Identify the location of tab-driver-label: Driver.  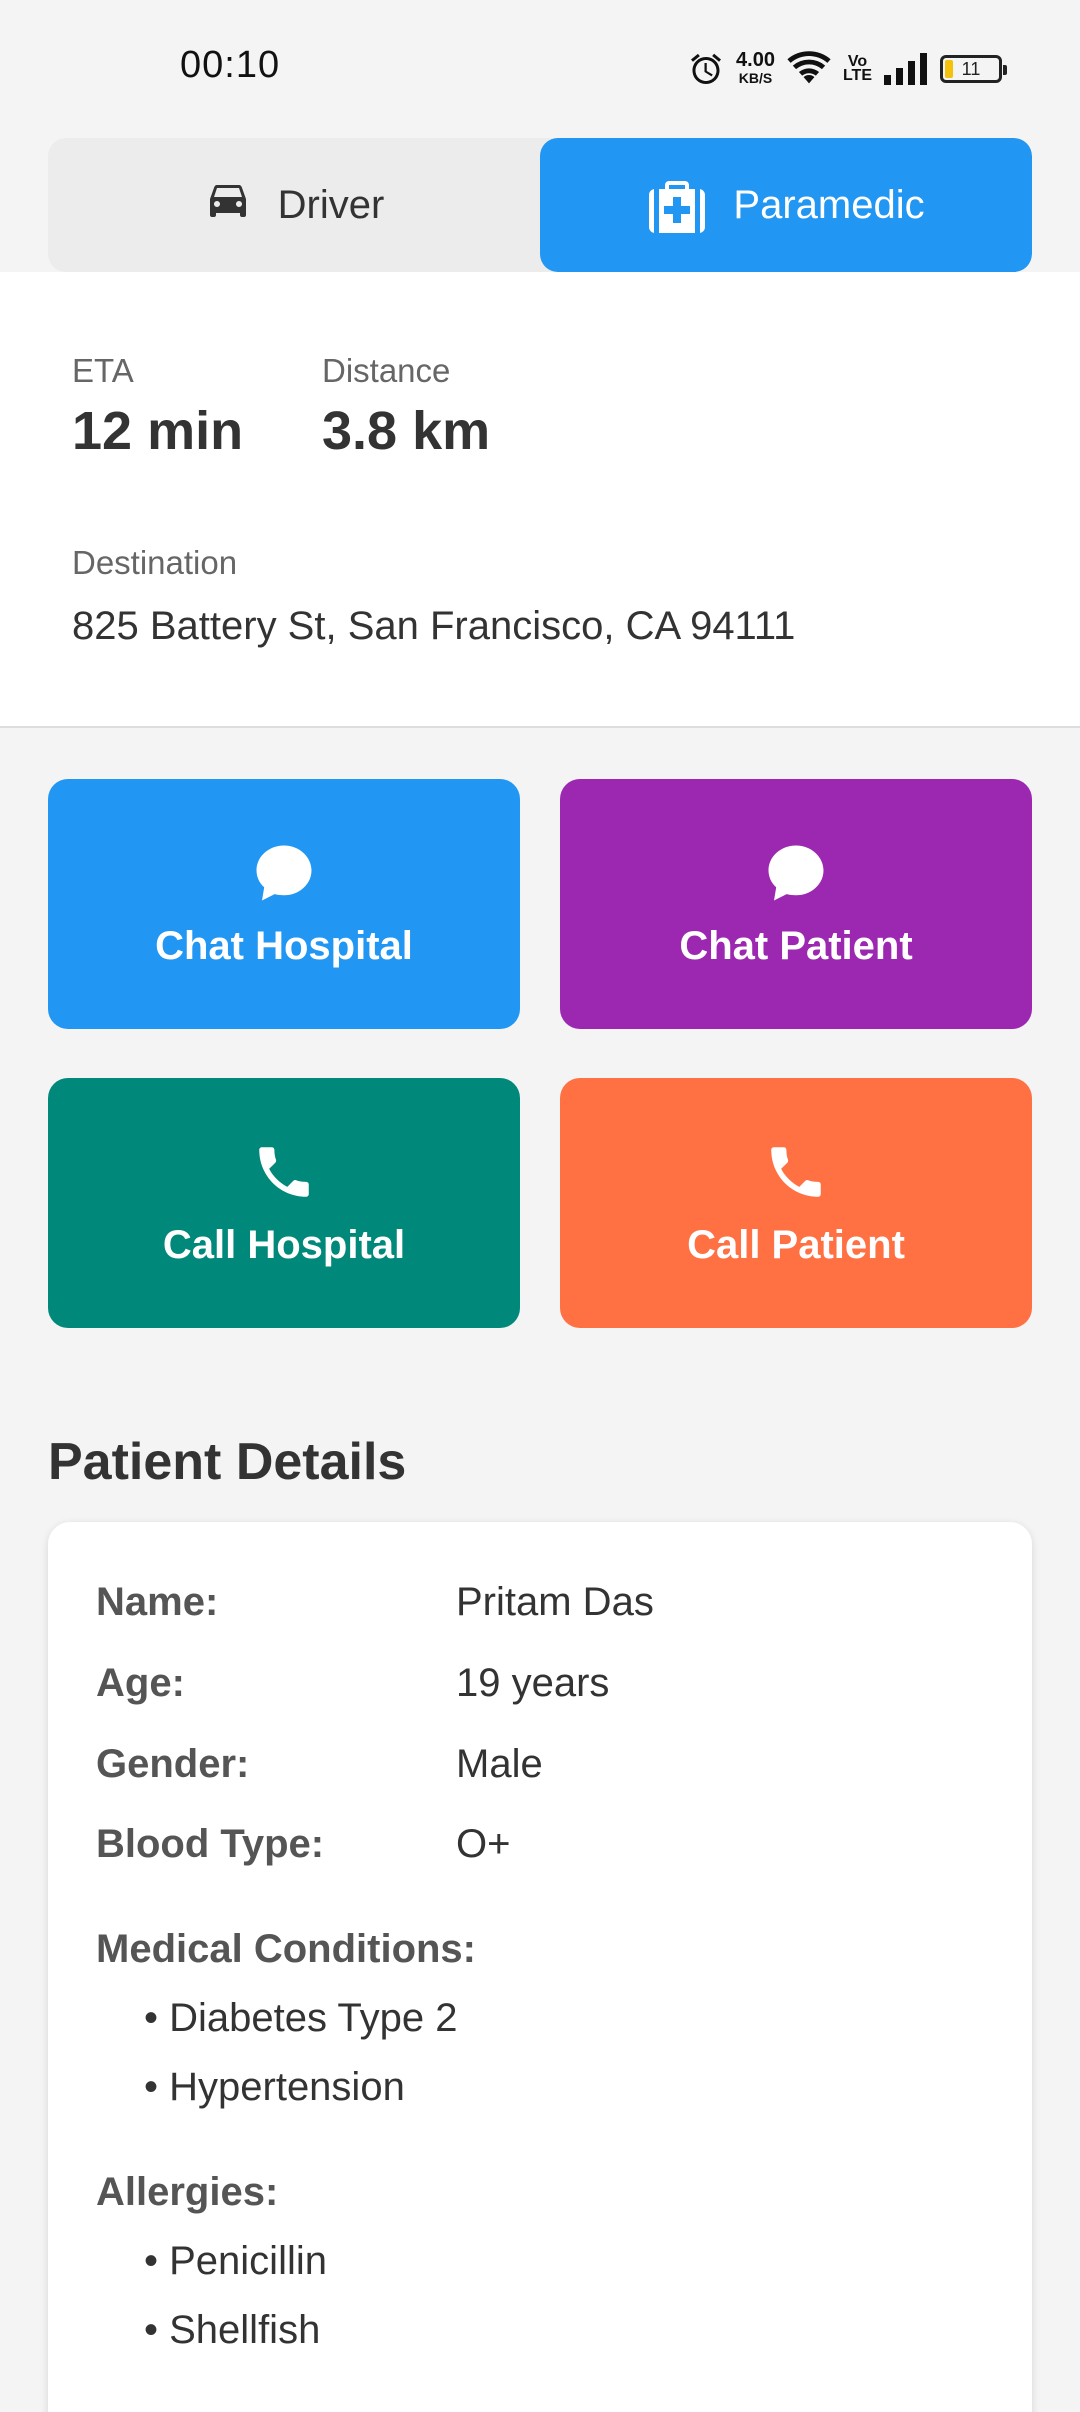
(331, 204).